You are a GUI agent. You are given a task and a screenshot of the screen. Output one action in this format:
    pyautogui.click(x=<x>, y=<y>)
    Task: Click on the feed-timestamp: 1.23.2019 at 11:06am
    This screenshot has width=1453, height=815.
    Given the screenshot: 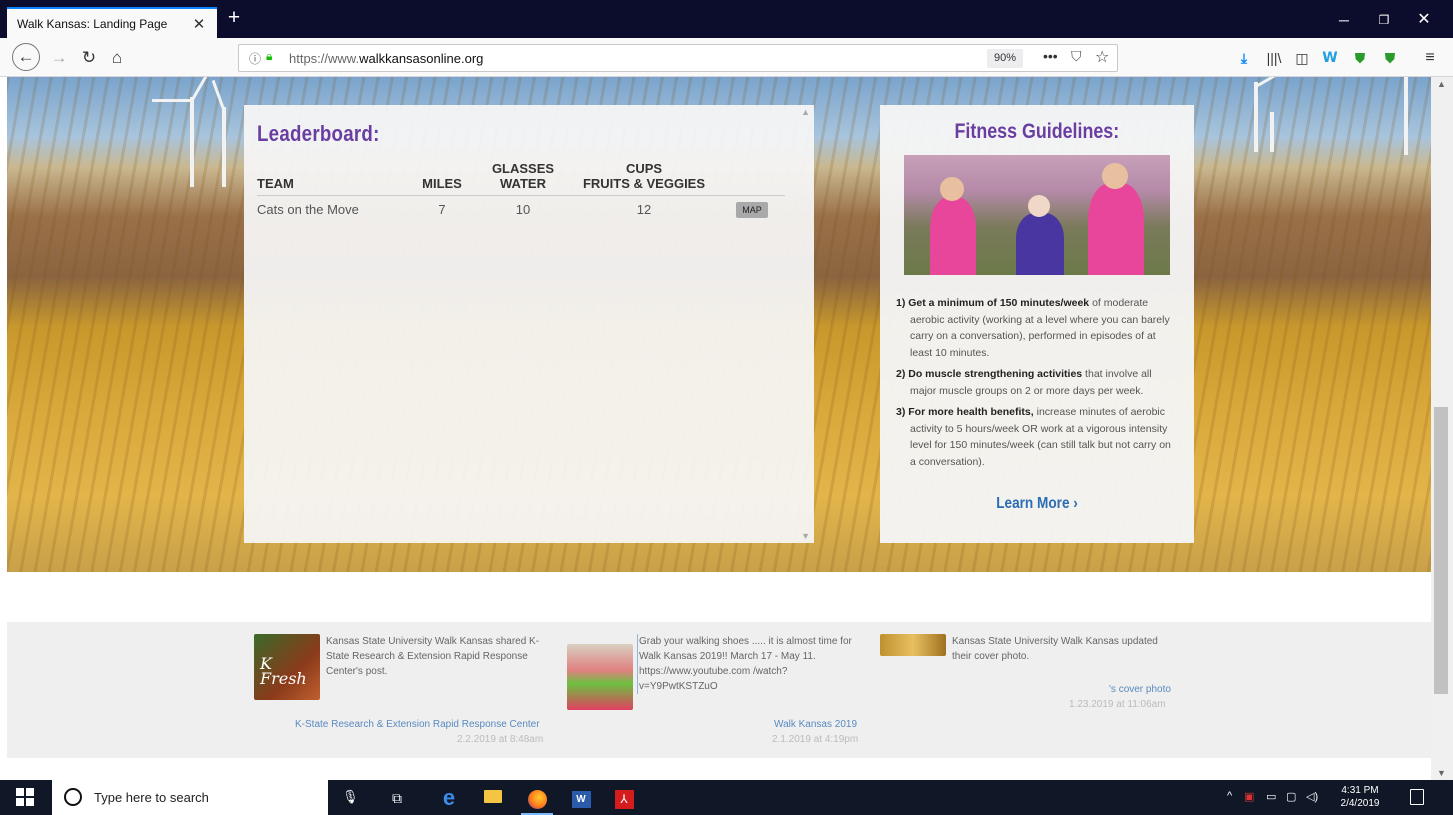 What is the action you would take?
    pyautogui.click(x=1117, y=704)
    